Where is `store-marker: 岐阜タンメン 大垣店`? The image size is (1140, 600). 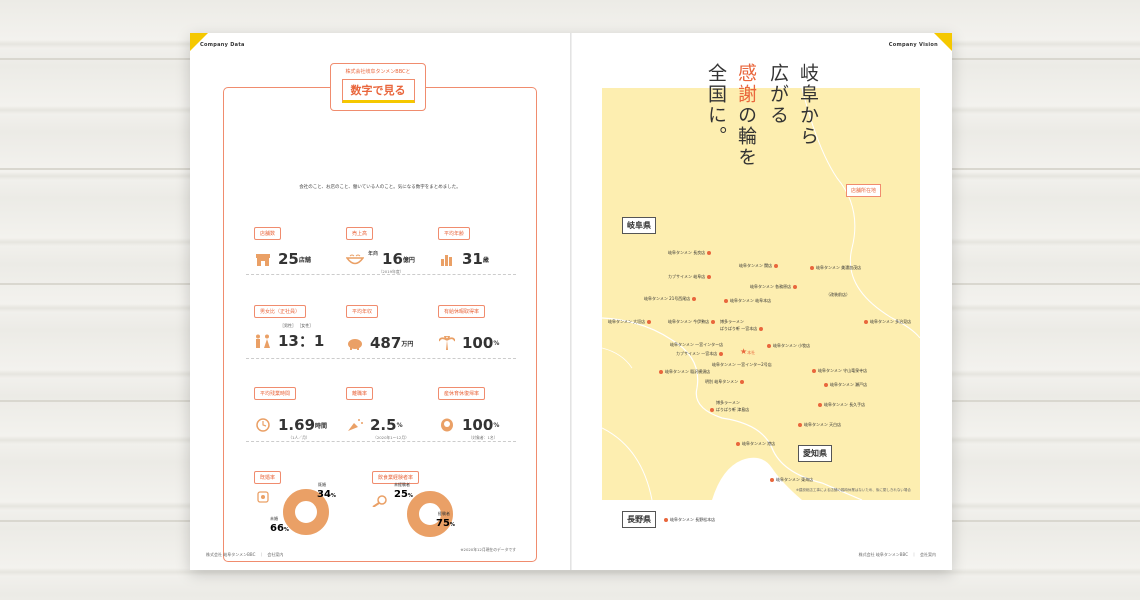 store-marker: 岐阜タンメン 大垣店 is located at coordinates (630, 322).